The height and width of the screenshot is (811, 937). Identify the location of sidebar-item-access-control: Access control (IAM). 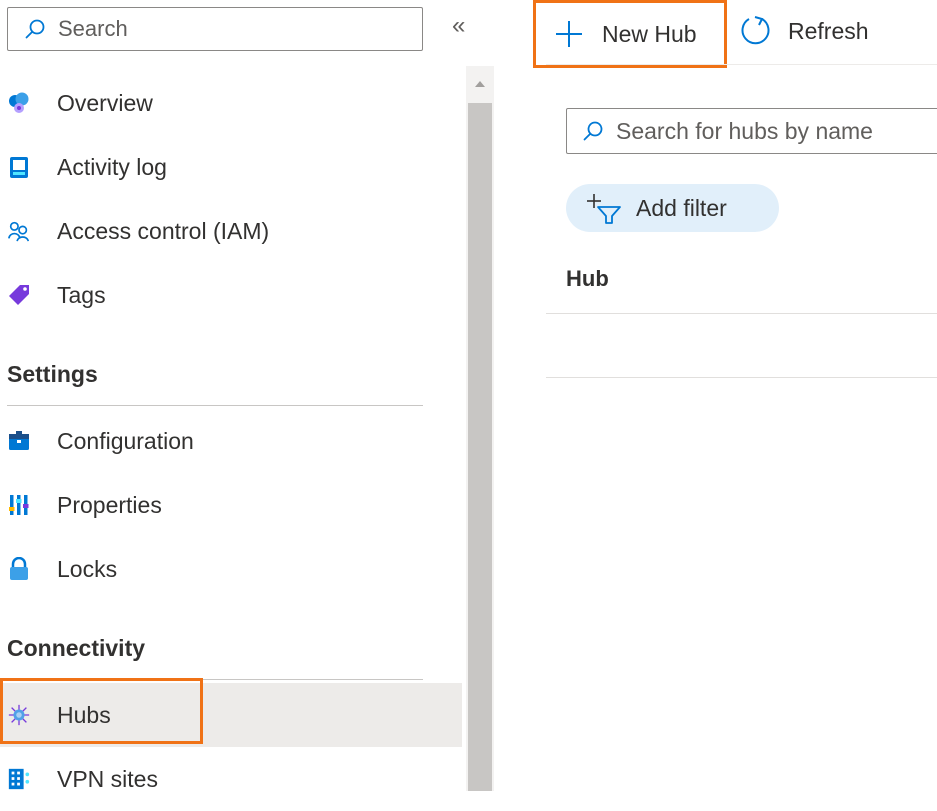
(231, 231).